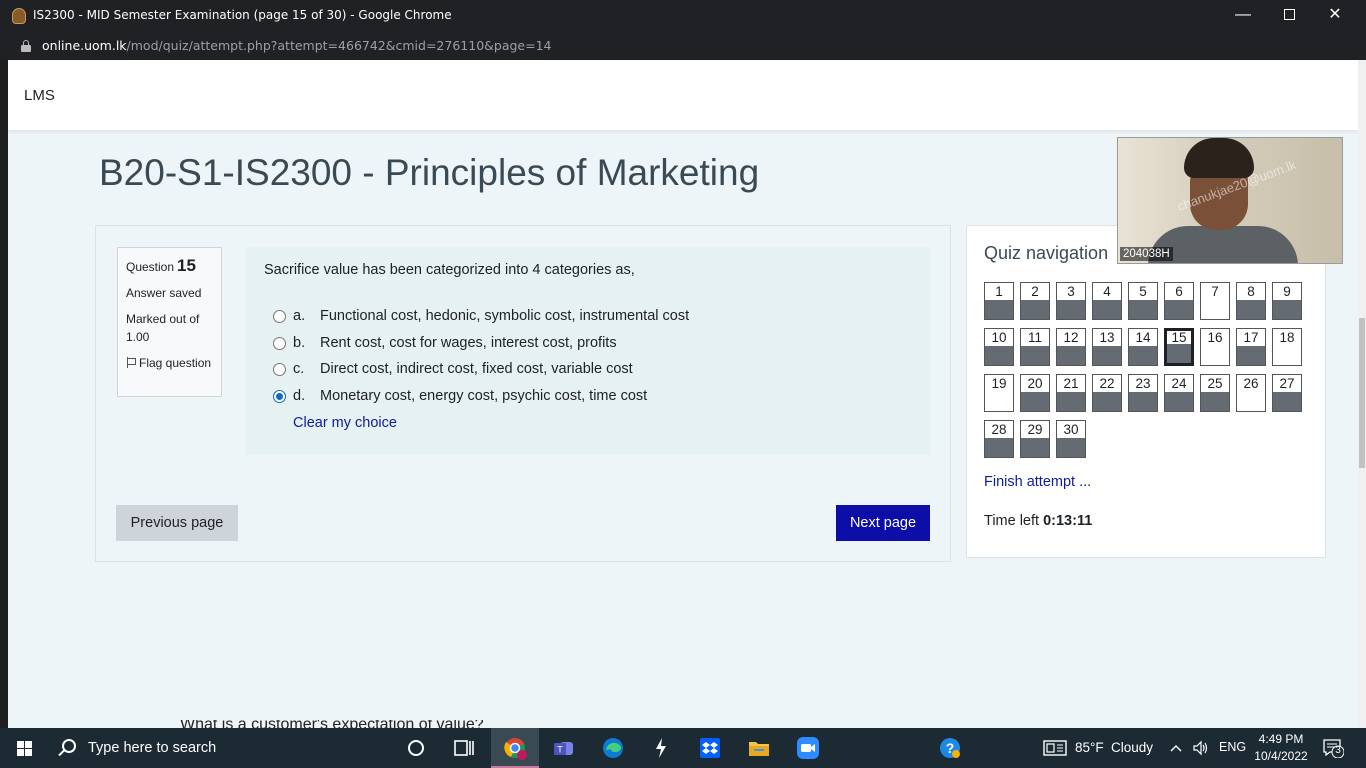  Describe the element at coordinates (808, 748) in the screenshot. I see `zoom-taskbar-button` at that location.